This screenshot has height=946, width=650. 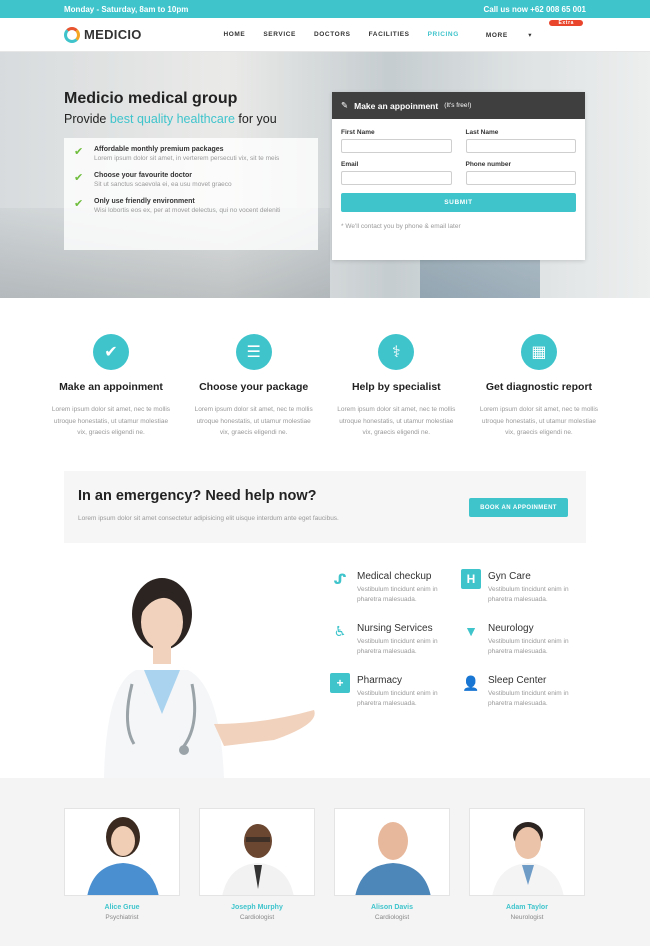 What do you see at coordinates (234, 35) in the screenshot?
I see `nav-item-home: HOME` at bounding box center [234, 35].